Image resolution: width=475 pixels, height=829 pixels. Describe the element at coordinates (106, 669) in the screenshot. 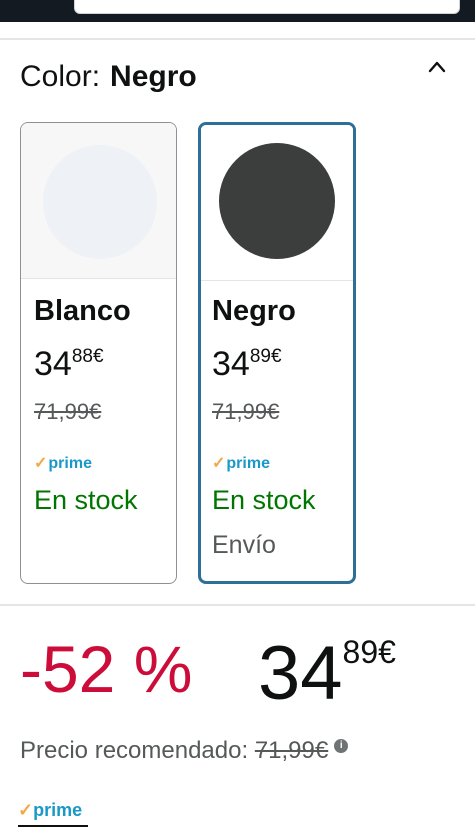

I see `discount-percentage: -52 %` at that location.